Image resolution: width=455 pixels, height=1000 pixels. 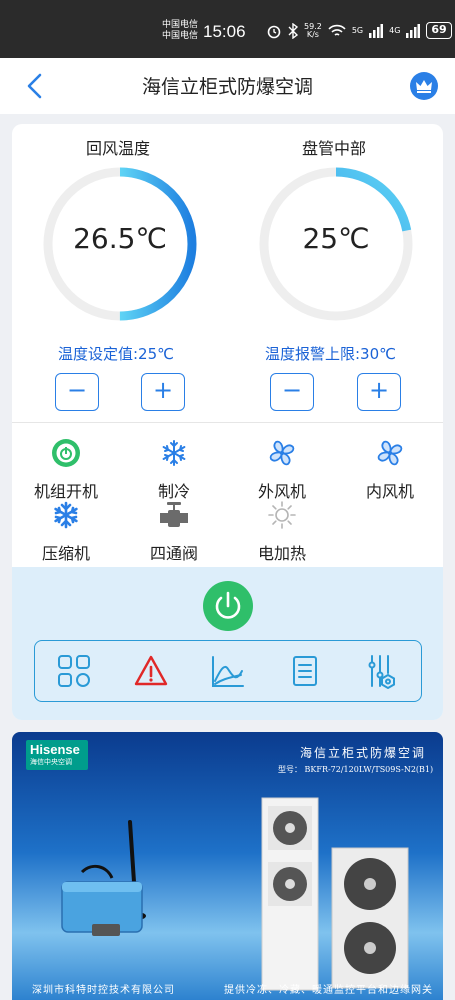 What do you see at coordinates (103, 878) in the screenshot?
I see `gateway-device-image` at bounding box center [103, 878].